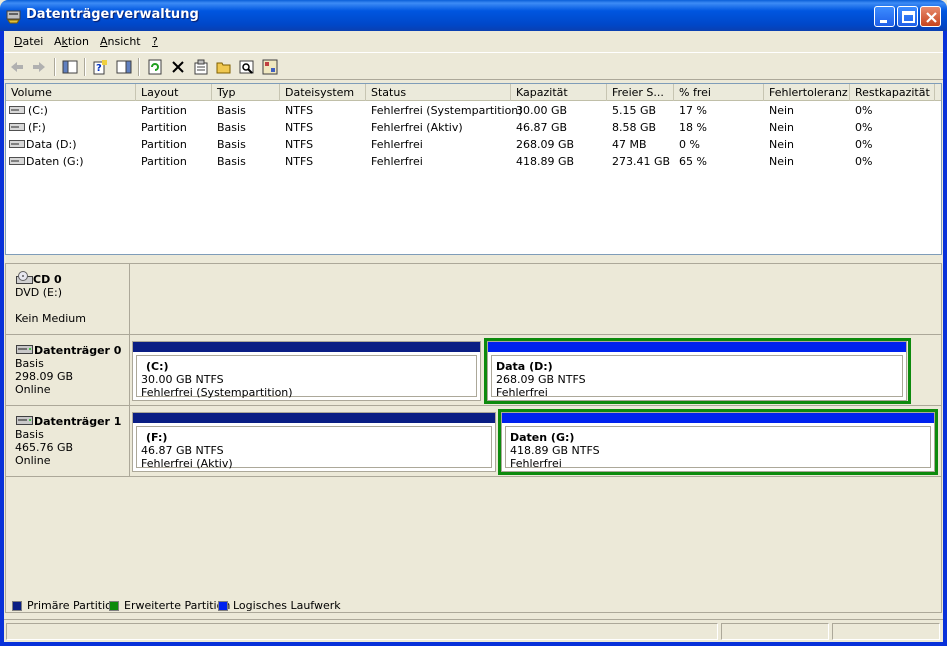 The width and height of the screenshot is (947, 646). What do you see at coordinates (39, 292) in the screenshot?
I see `disk-drive: DVD (E:)` at bounding box center [39, 292].